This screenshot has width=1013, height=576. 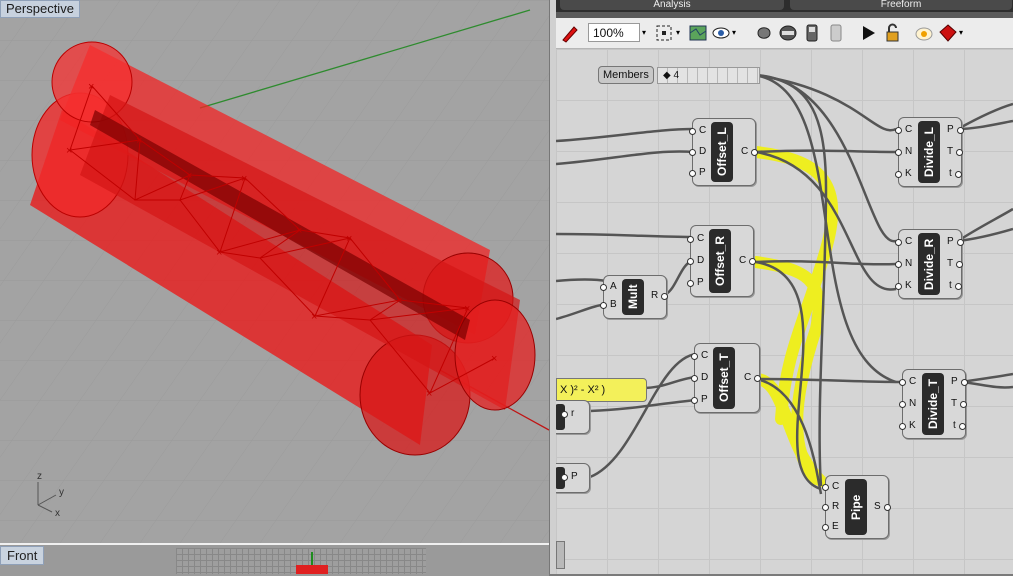 I want to click on mult-title: Mult, so click(x=633, y=297).